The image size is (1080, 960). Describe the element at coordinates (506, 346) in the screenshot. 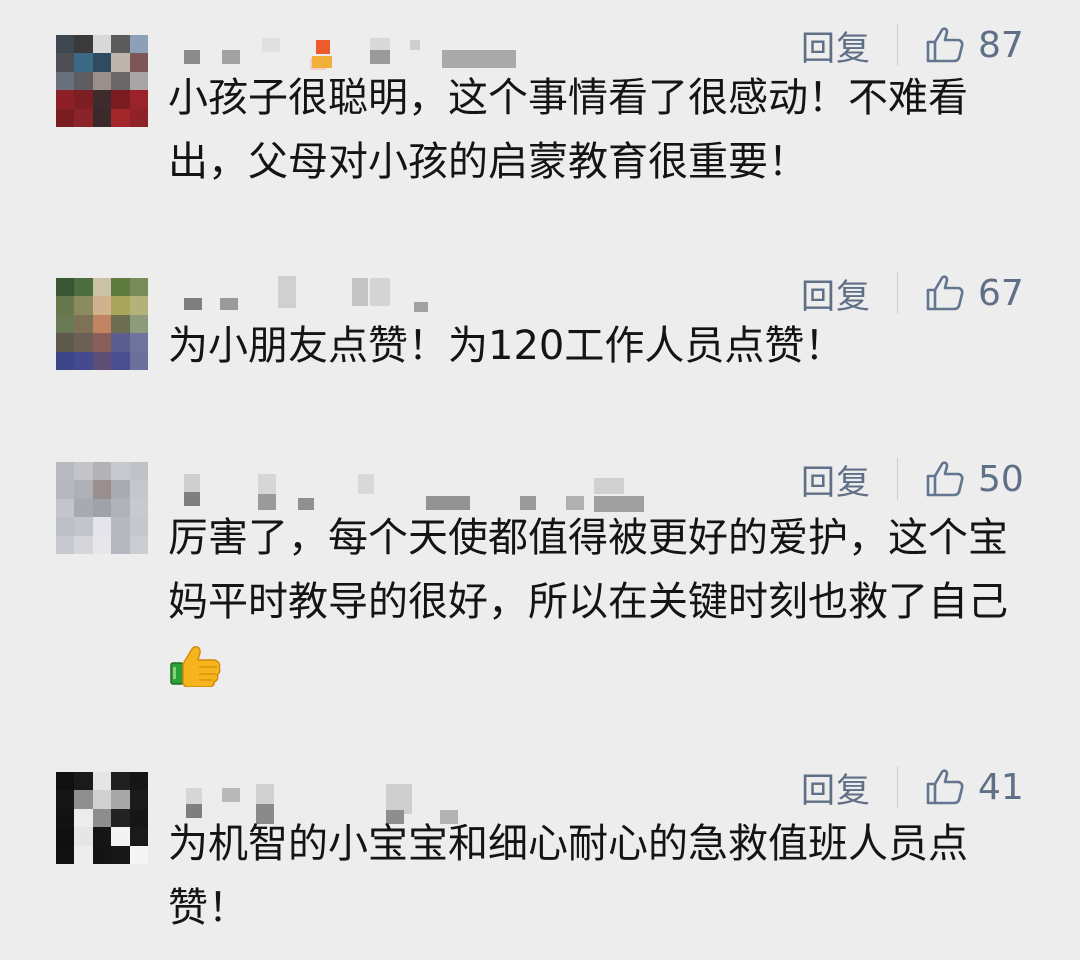

I see `comment-text: 为小朋友点赞！为120工作人员点赞！` at that location.